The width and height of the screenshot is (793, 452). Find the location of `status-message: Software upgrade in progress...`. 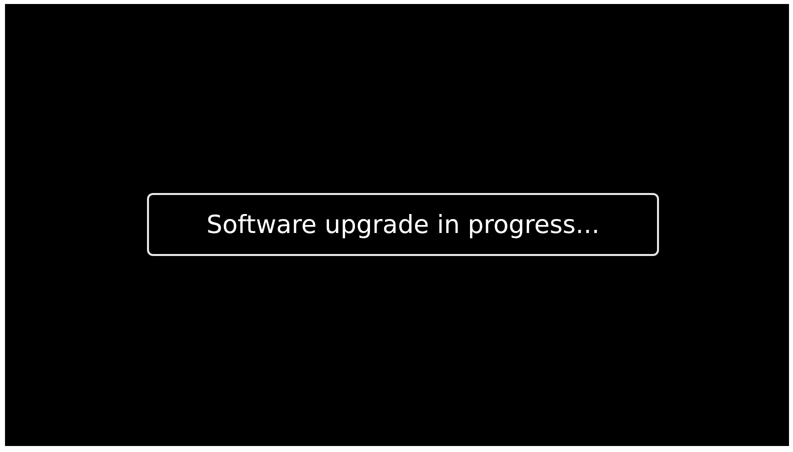

status-message: Software upgrade in progress... is located at coordinates (403, 224).